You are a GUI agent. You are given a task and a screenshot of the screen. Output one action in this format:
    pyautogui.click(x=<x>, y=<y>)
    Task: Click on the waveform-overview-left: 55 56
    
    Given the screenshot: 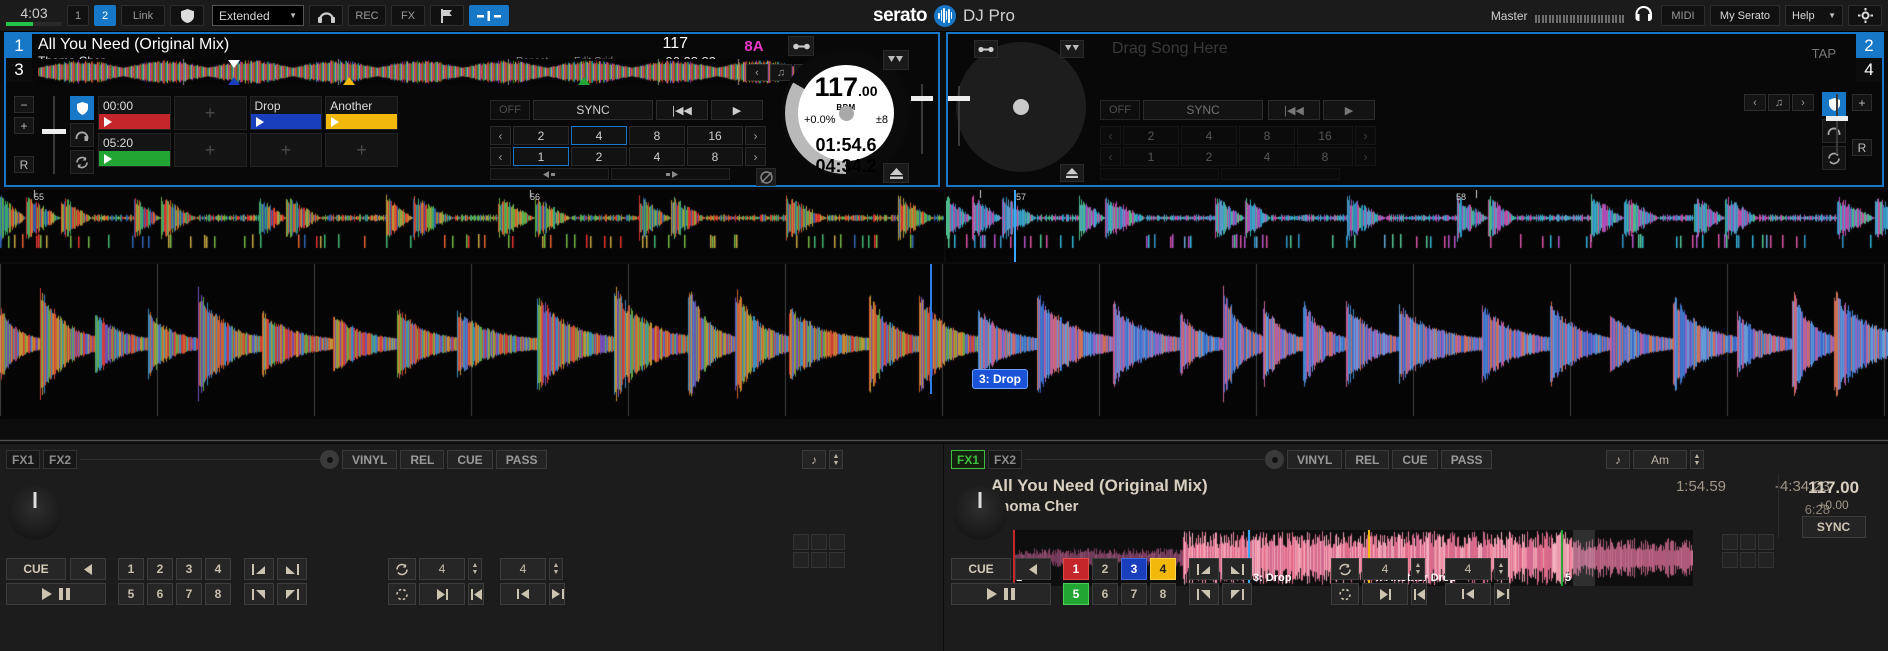 What is the action you would take?
    pyautogui.click(x=472, y=226)
    